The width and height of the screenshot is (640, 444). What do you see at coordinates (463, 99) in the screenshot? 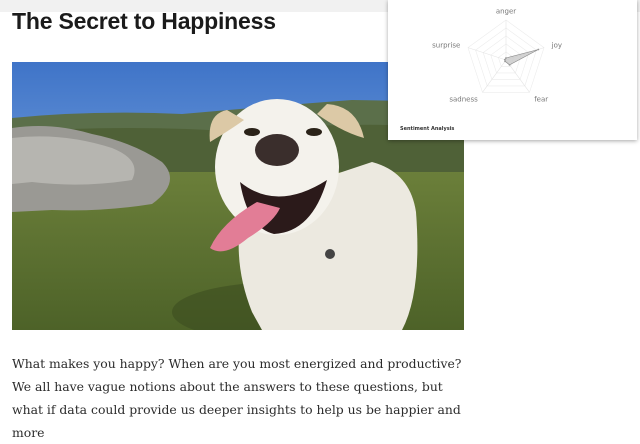
I see `radar-label-sadness: sadness` at bounding box center [463, 99].